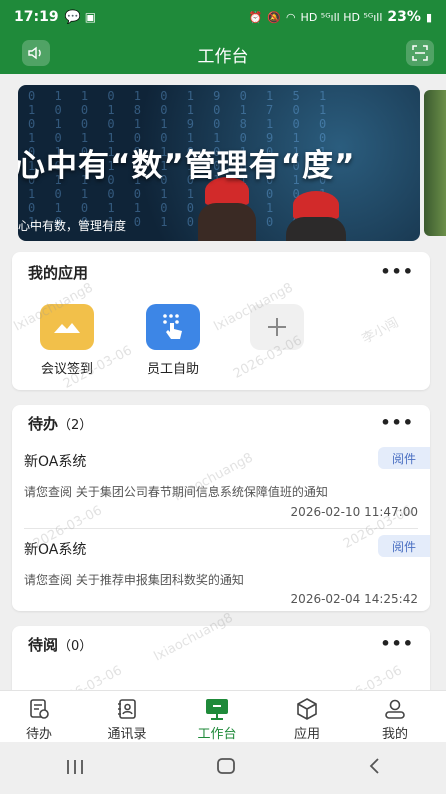 This screenshot has width=446, height=794. I want to click on bottom-tab-bar: 待办 通讯录 工作台 应用 我的, so click(223, 716).